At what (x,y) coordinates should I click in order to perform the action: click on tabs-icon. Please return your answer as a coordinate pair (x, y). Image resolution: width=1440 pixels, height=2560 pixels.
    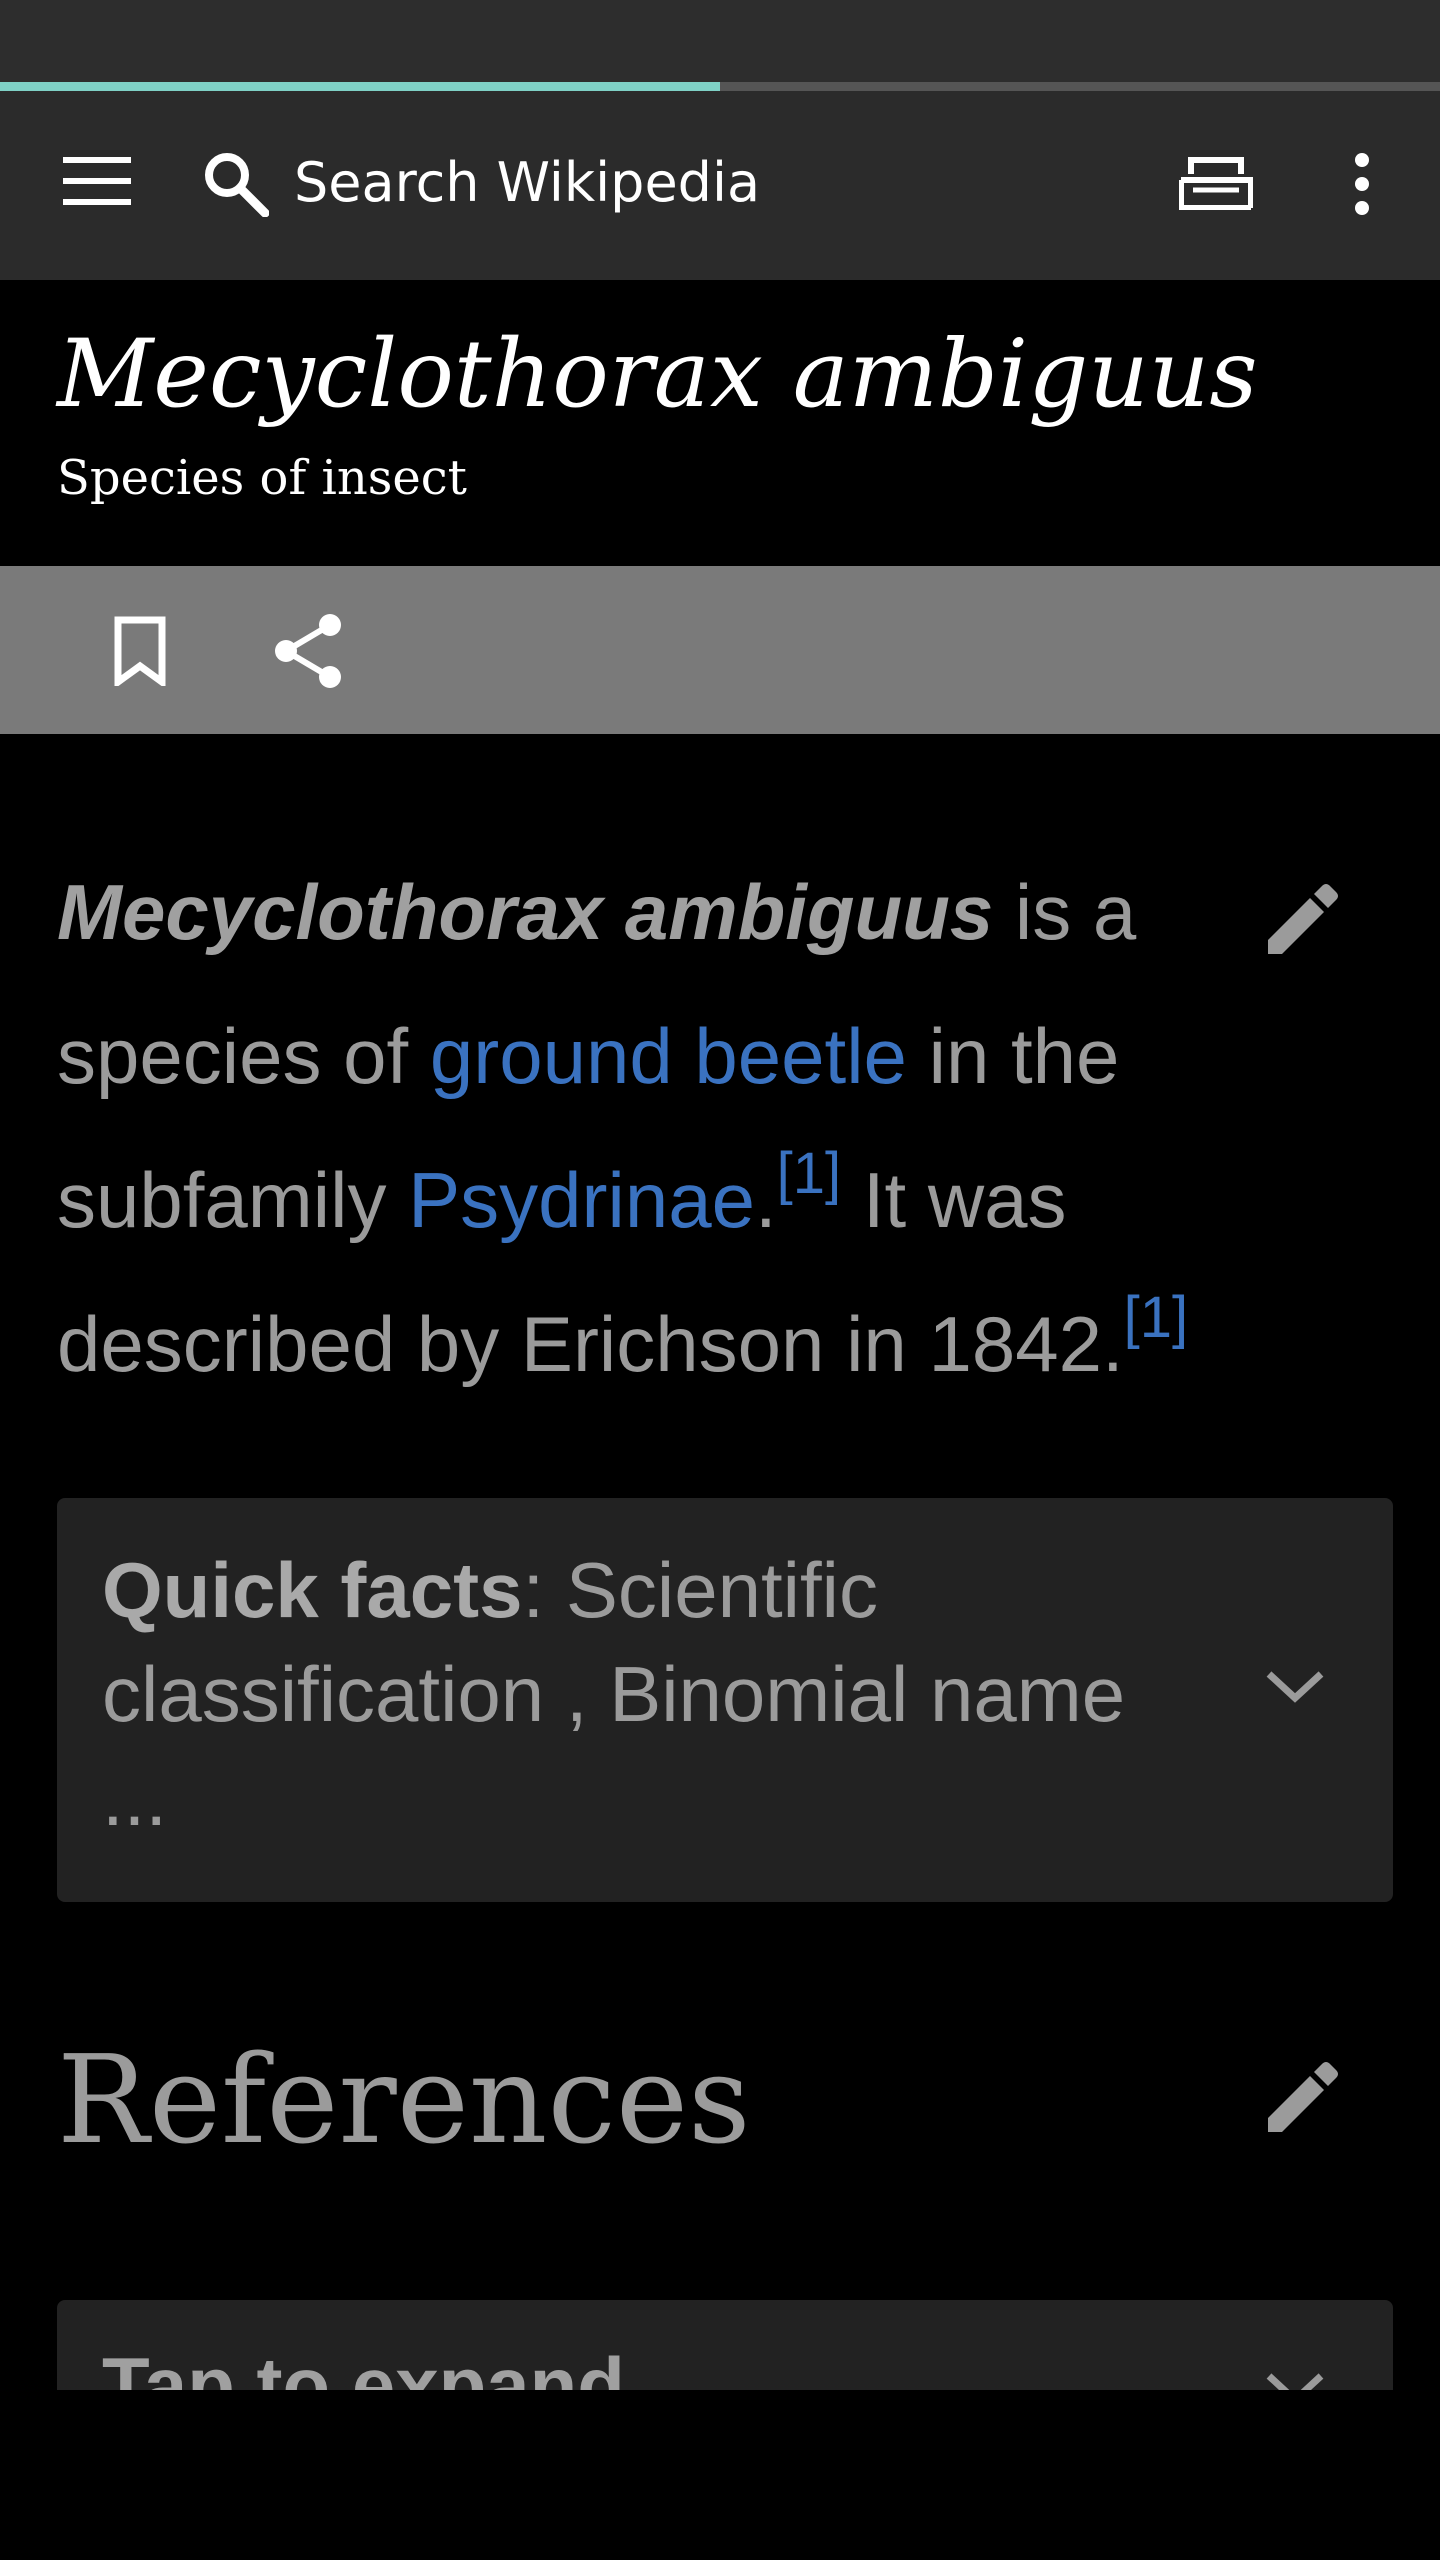
    Looking at the image, I should click on (1216, 182).